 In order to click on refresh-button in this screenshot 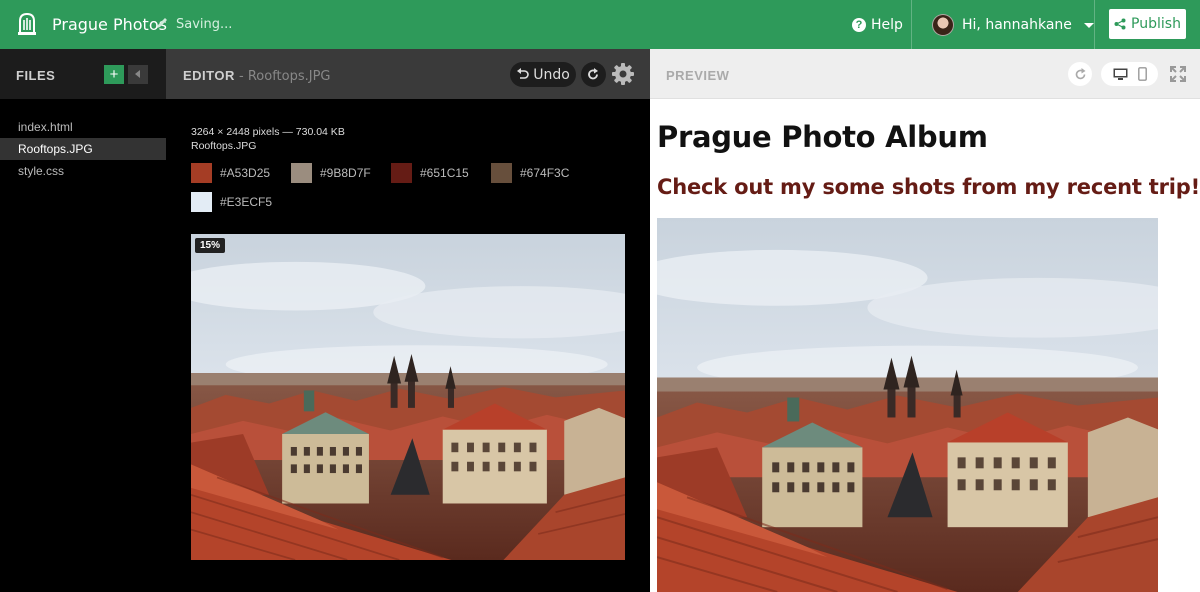, I will do `click(1080, 74)`.